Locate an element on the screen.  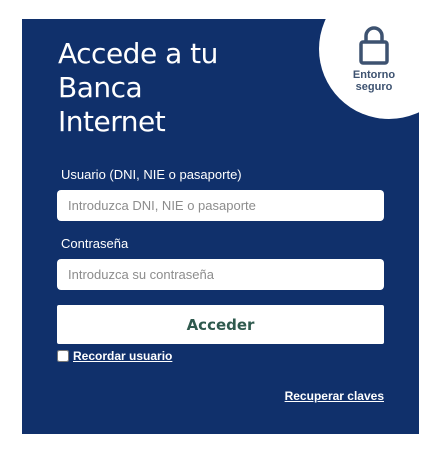
password-input is located at coordinates (220, 274).